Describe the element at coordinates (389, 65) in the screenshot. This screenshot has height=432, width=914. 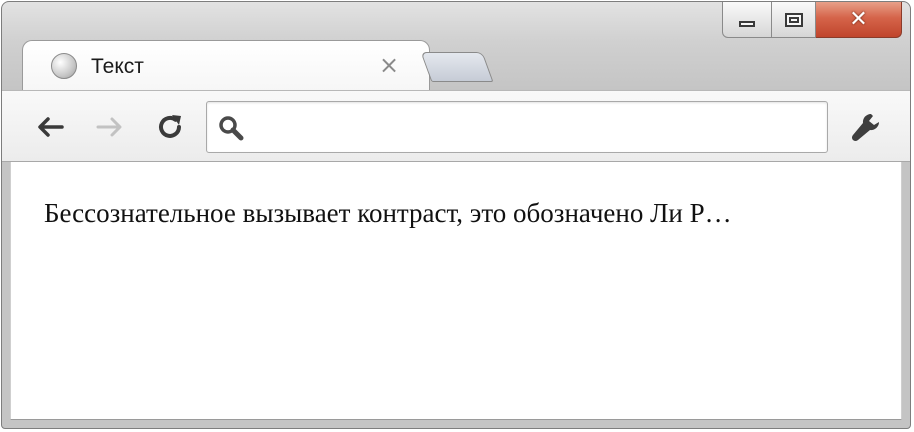
I see `tab-close-icon: ×` at that location.